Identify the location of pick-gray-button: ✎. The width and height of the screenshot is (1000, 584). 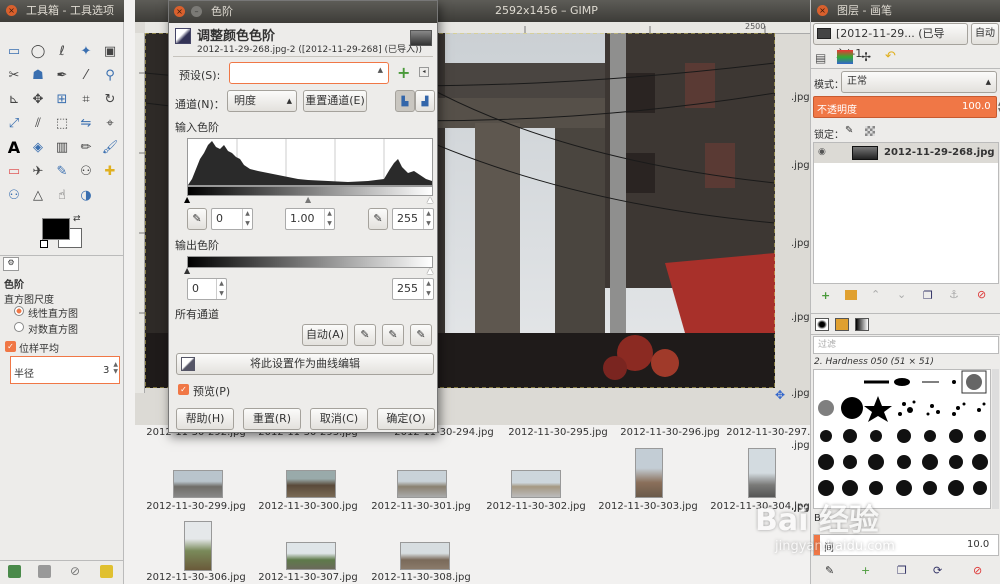
(393, 335).